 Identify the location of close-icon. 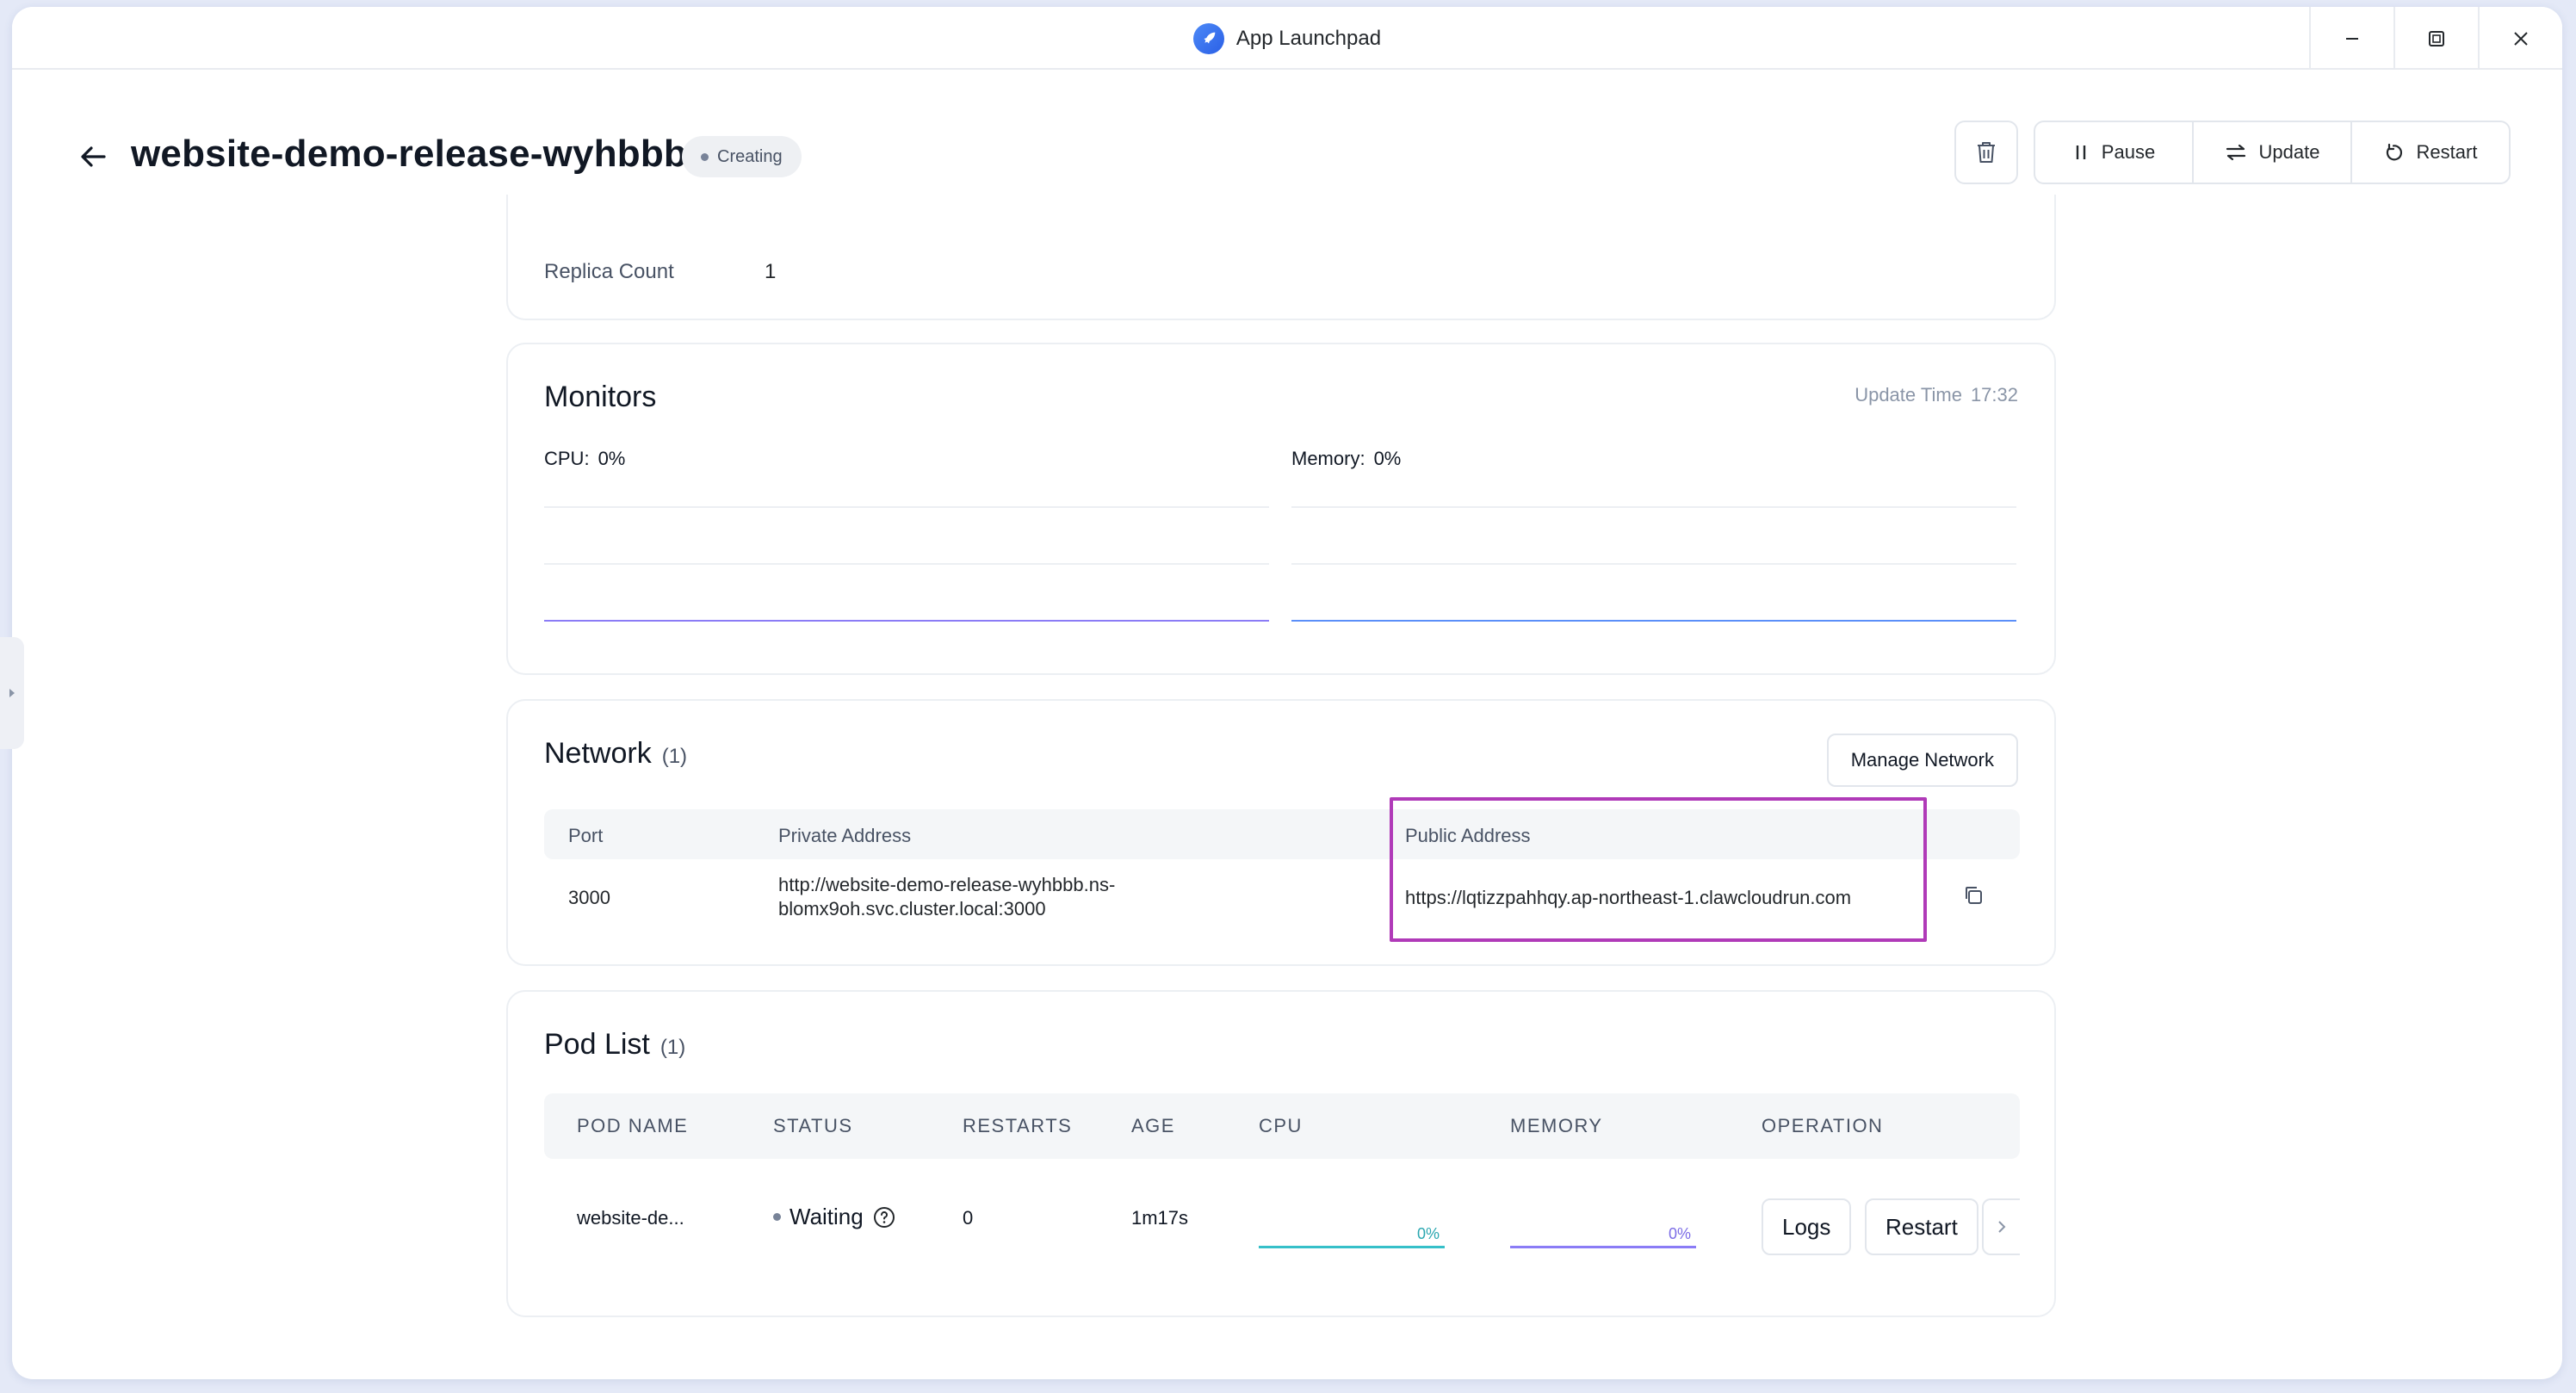
(2521, 38).